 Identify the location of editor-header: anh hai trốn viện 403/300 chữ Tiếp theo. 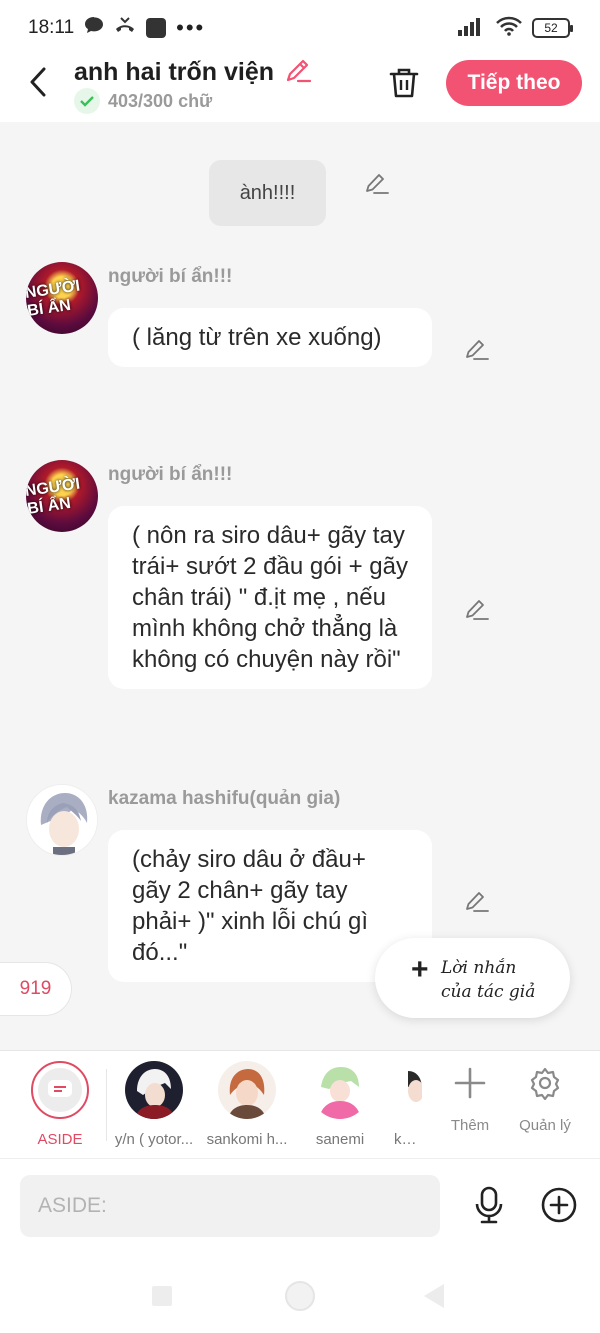
(300, 89).